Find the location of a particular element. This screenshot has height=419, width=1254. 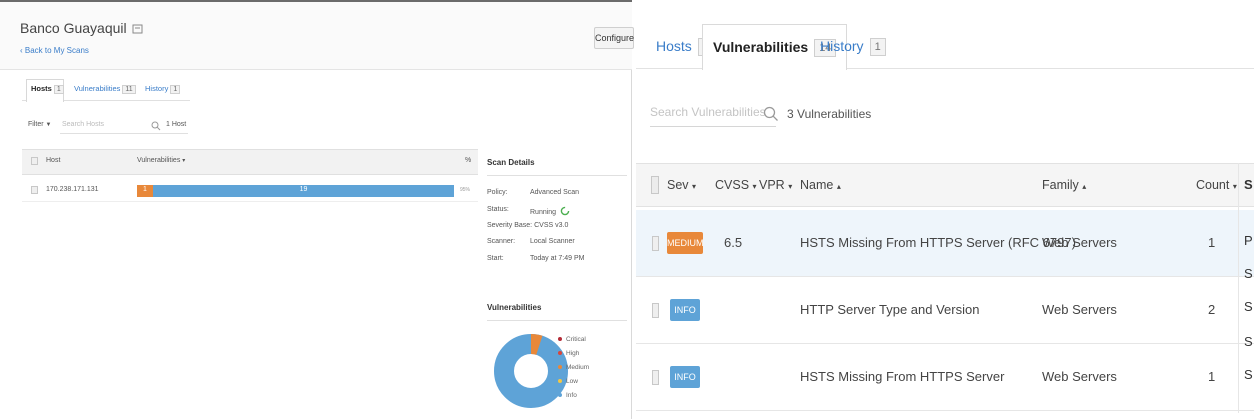

back-to-scans-link: ‹ Back to My Scans is located at coordinates (54, 50).